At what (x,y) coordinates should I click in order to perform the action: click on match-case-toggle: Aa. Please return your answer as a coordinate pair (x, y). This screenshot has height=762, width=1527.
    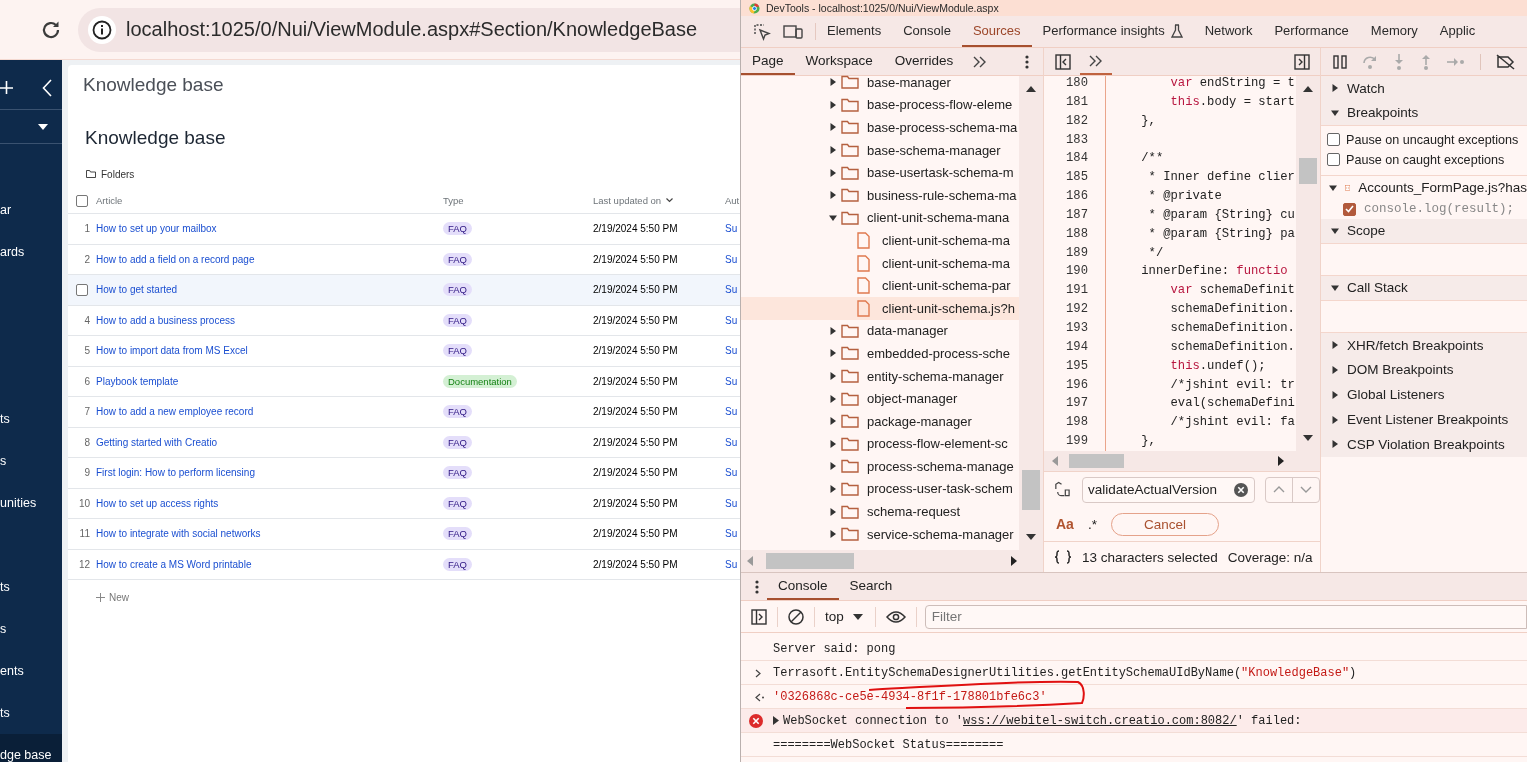
    Looking at the image, I should click on (1065, 524).